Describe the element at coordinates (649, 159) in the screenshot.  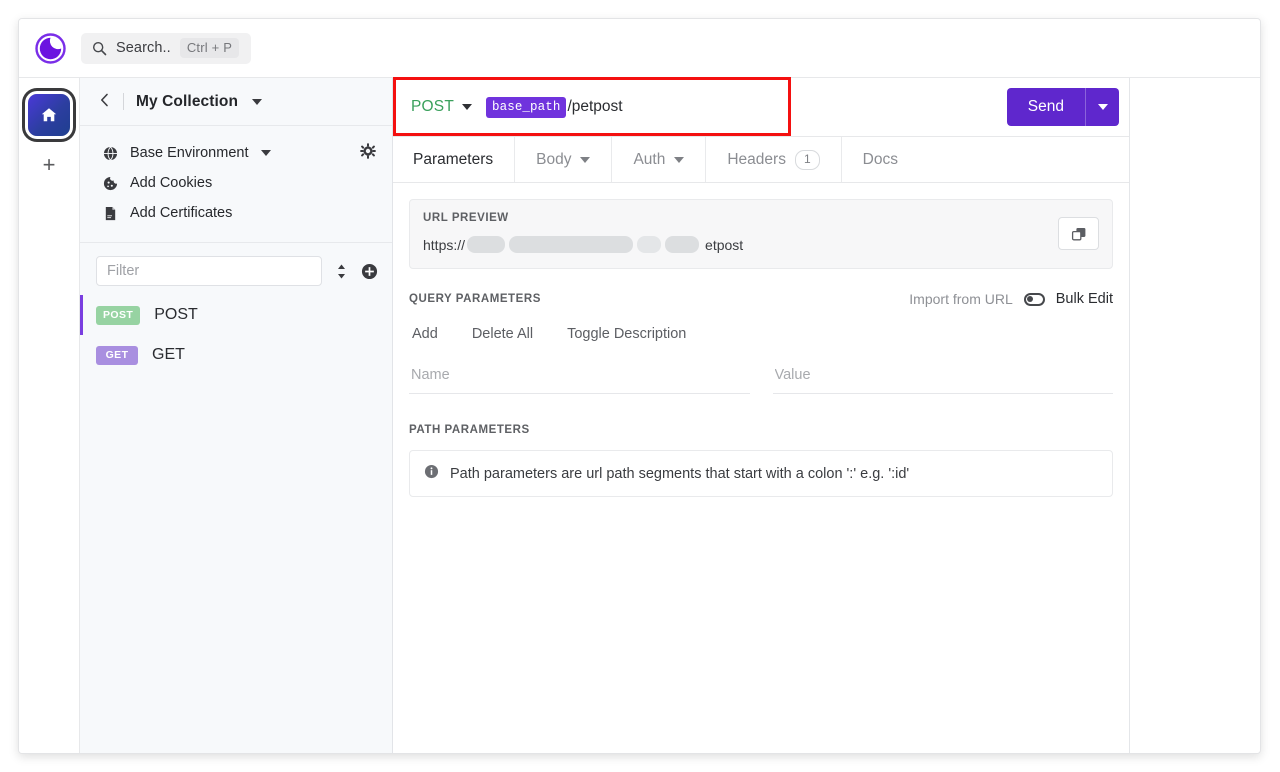
I see `tab-label: Auth` at that location.